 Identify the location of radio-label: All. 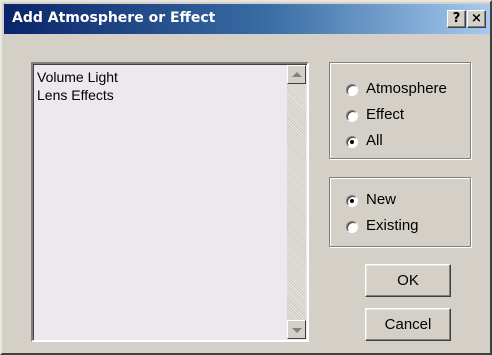
(374, 140).